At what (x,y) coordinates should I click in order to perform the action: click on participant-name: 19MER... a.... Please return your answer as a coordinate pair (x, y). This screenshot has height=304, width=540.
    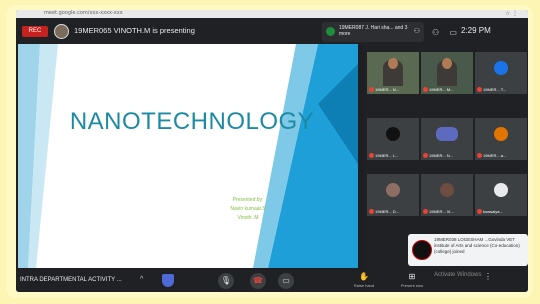
    Looking at the image, I should click on (491, 155).